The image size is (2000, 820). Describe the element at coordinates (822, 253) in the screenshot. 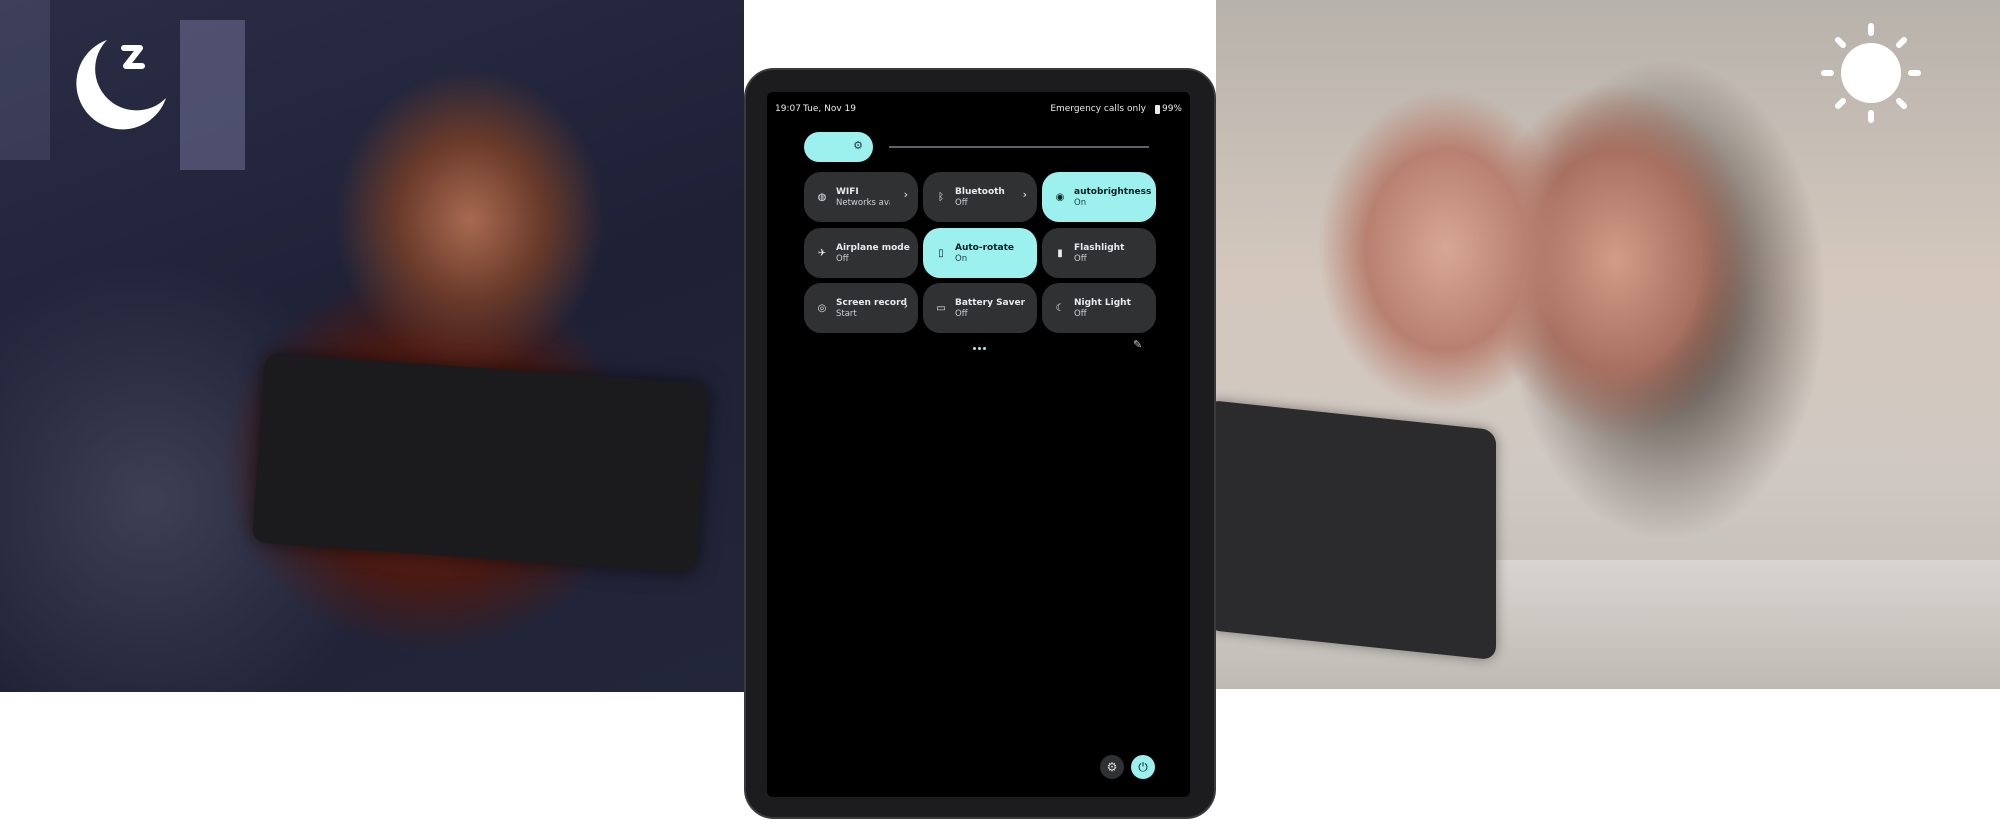

I see `airplane-icon: ✈` at that location.